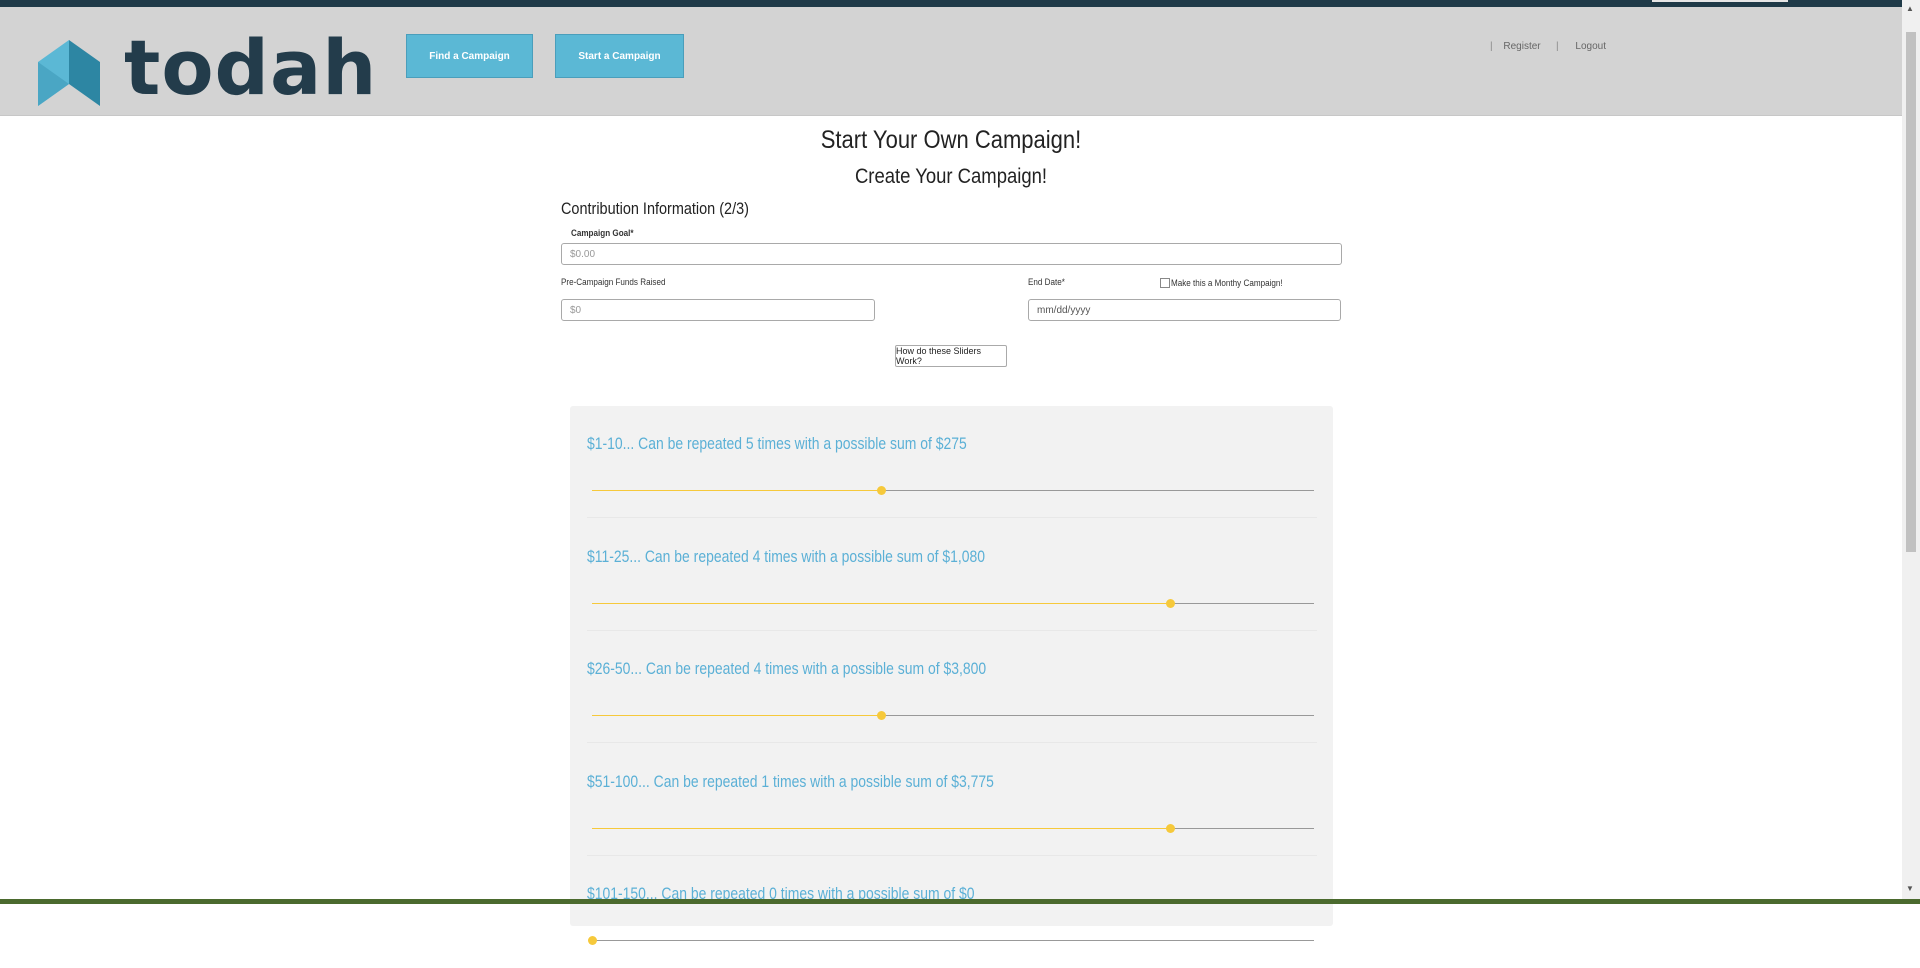  Describe the element at coordinates (951, 176) in the screenshot. I see `page-subtitle: Create Your Campaign!` at that location.